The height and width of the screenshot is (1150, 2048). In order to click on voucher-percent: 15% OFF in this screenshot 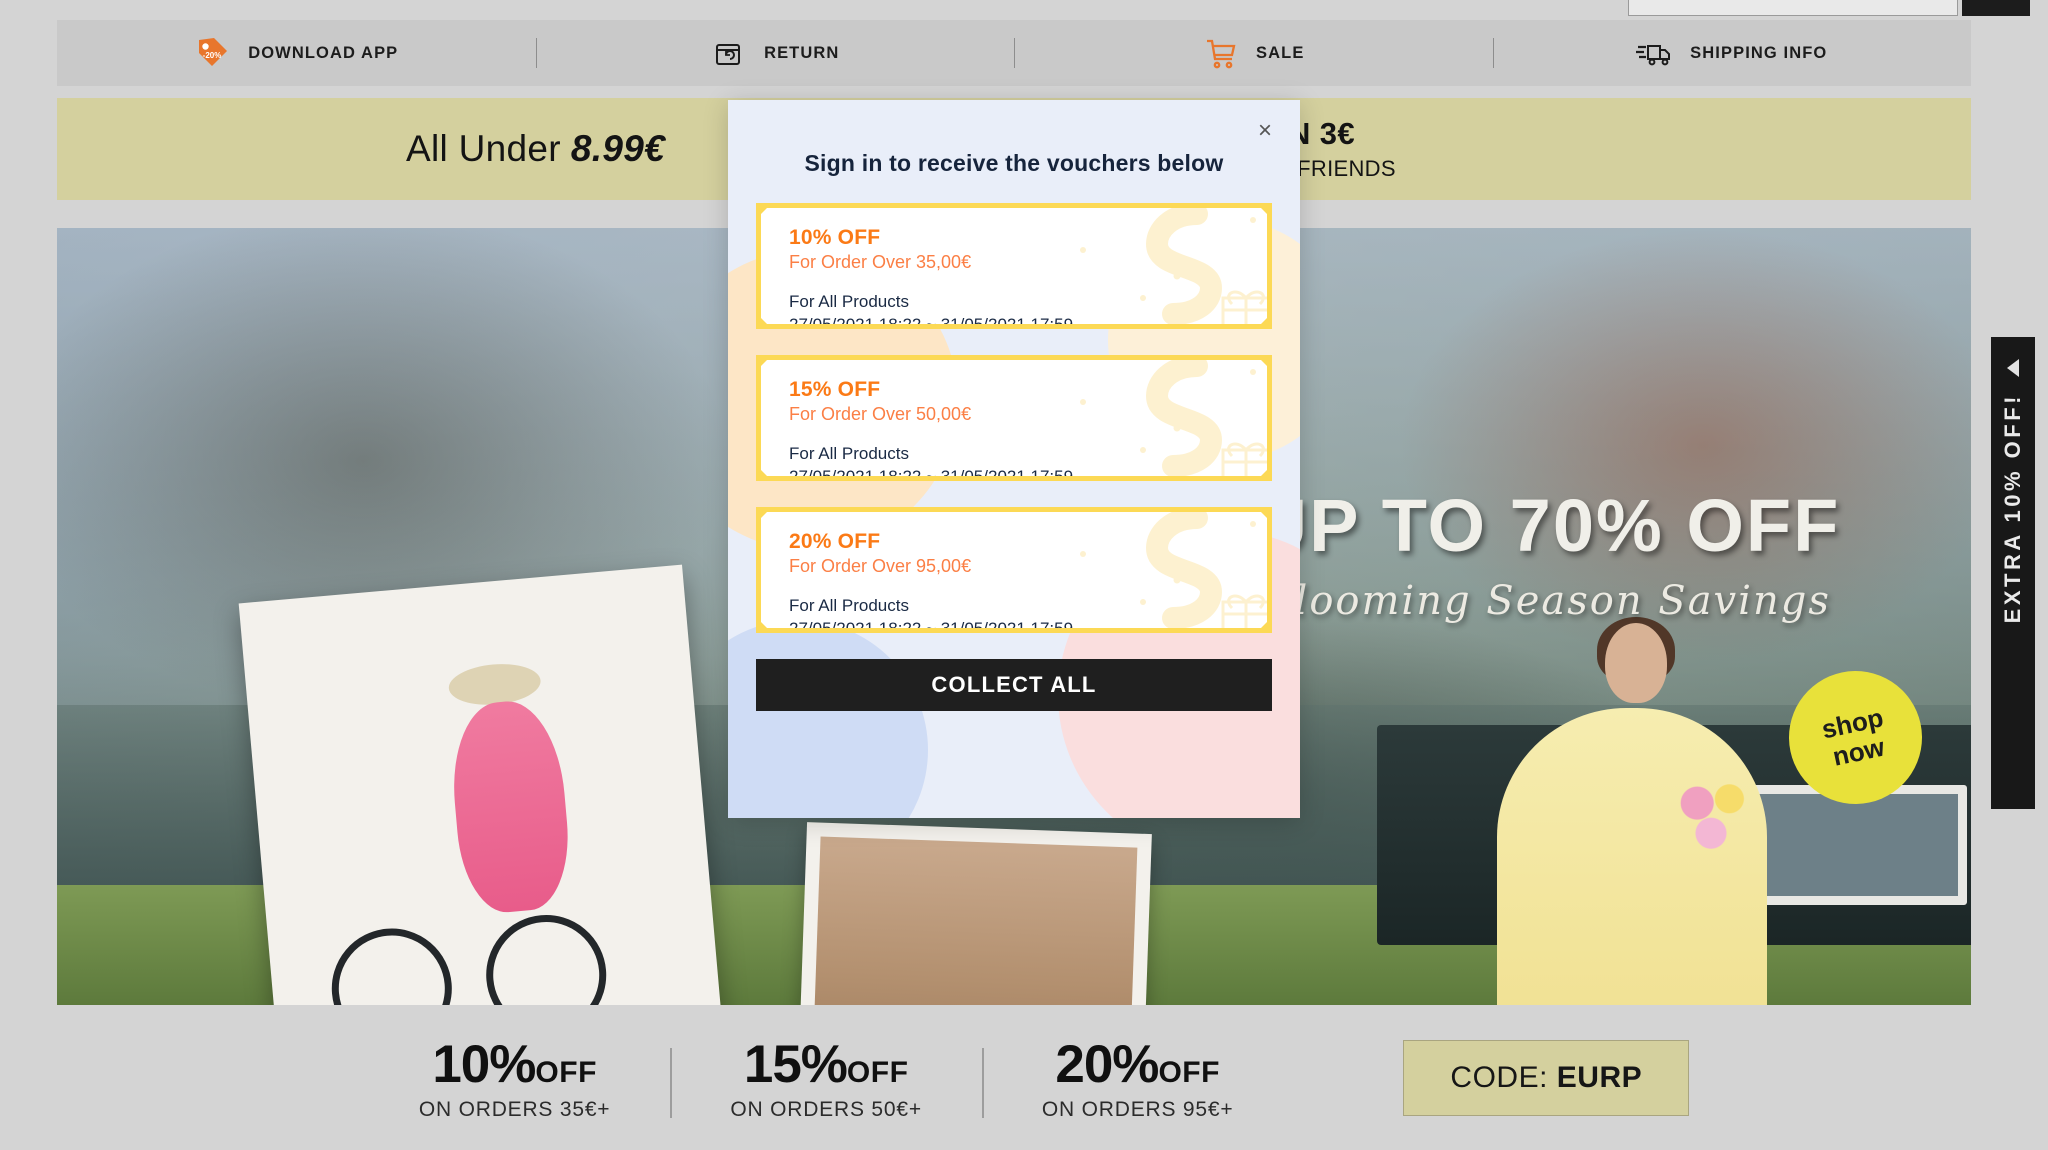, I will do `click(835, 389)`.